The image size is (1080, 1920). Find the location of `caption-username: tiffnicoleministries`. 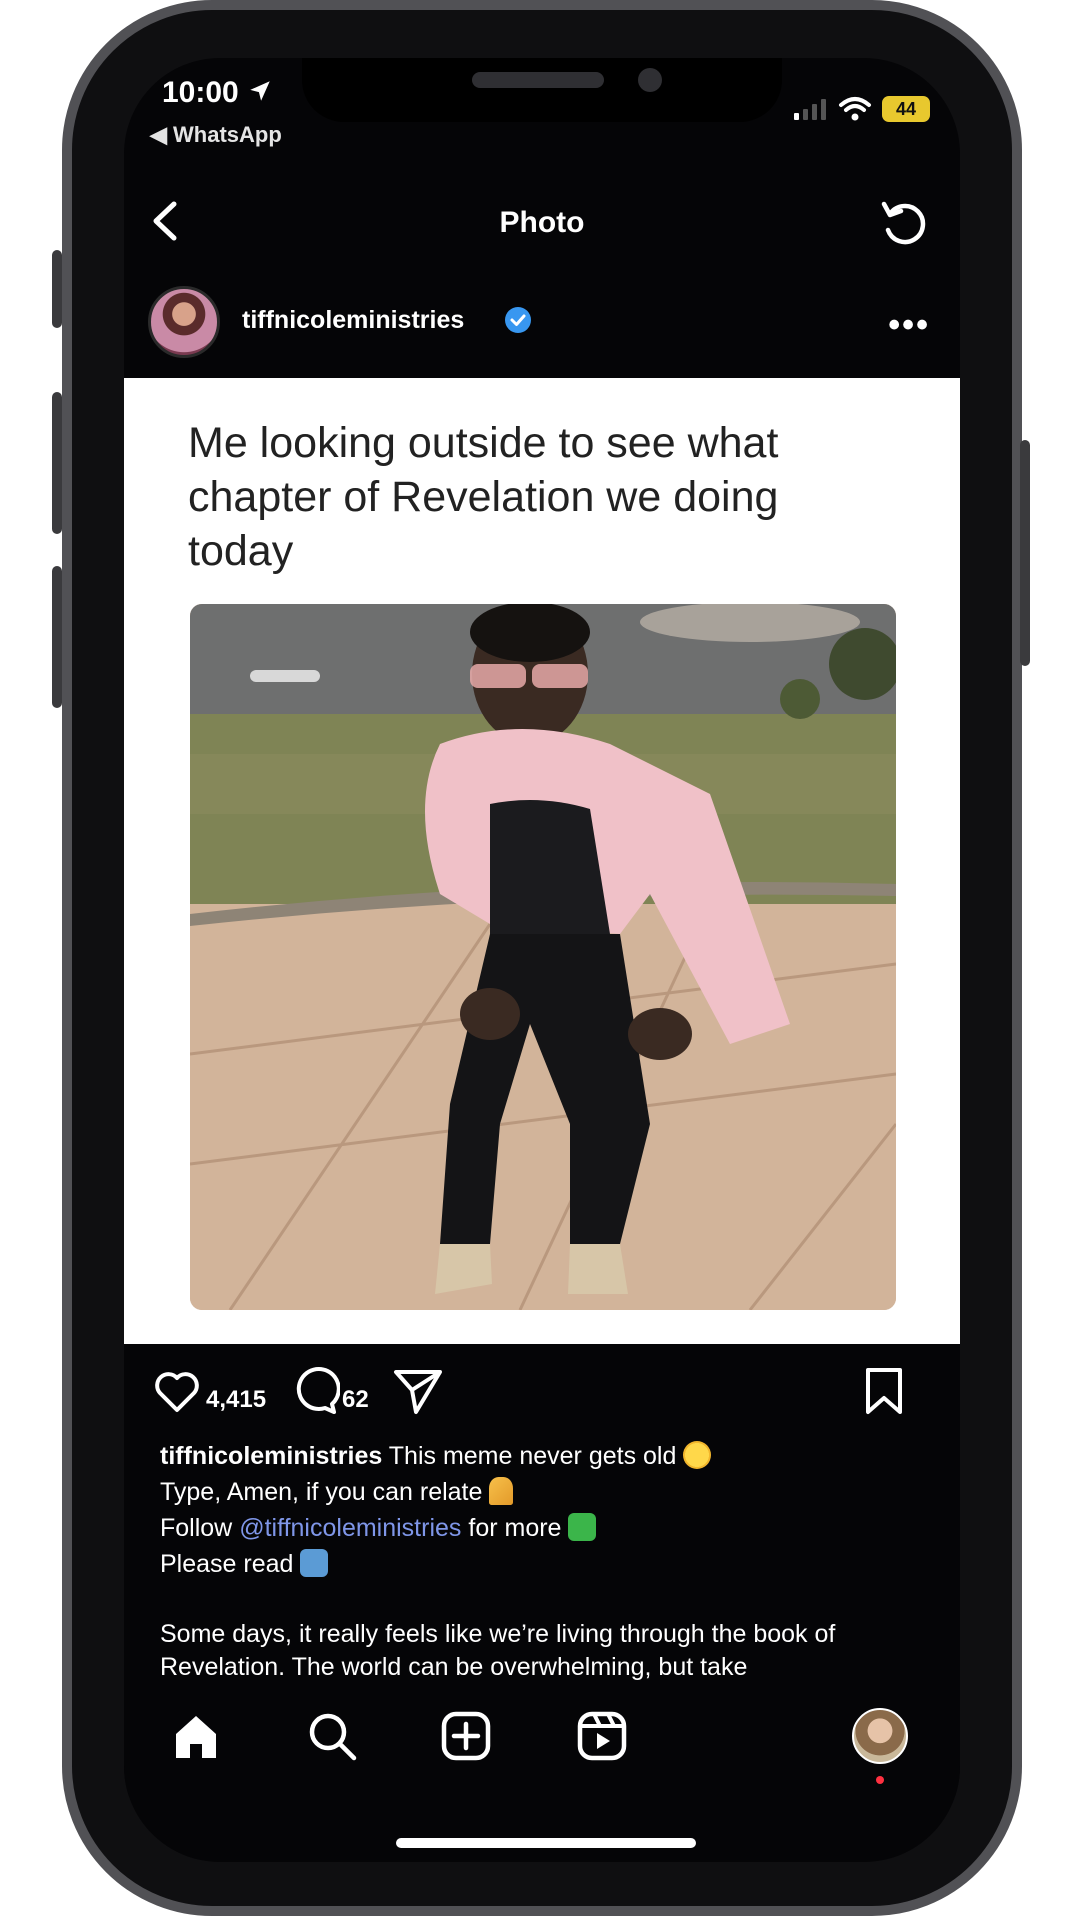

caption-username: tiffnicoleministries is located at coordinates (271, 1456).